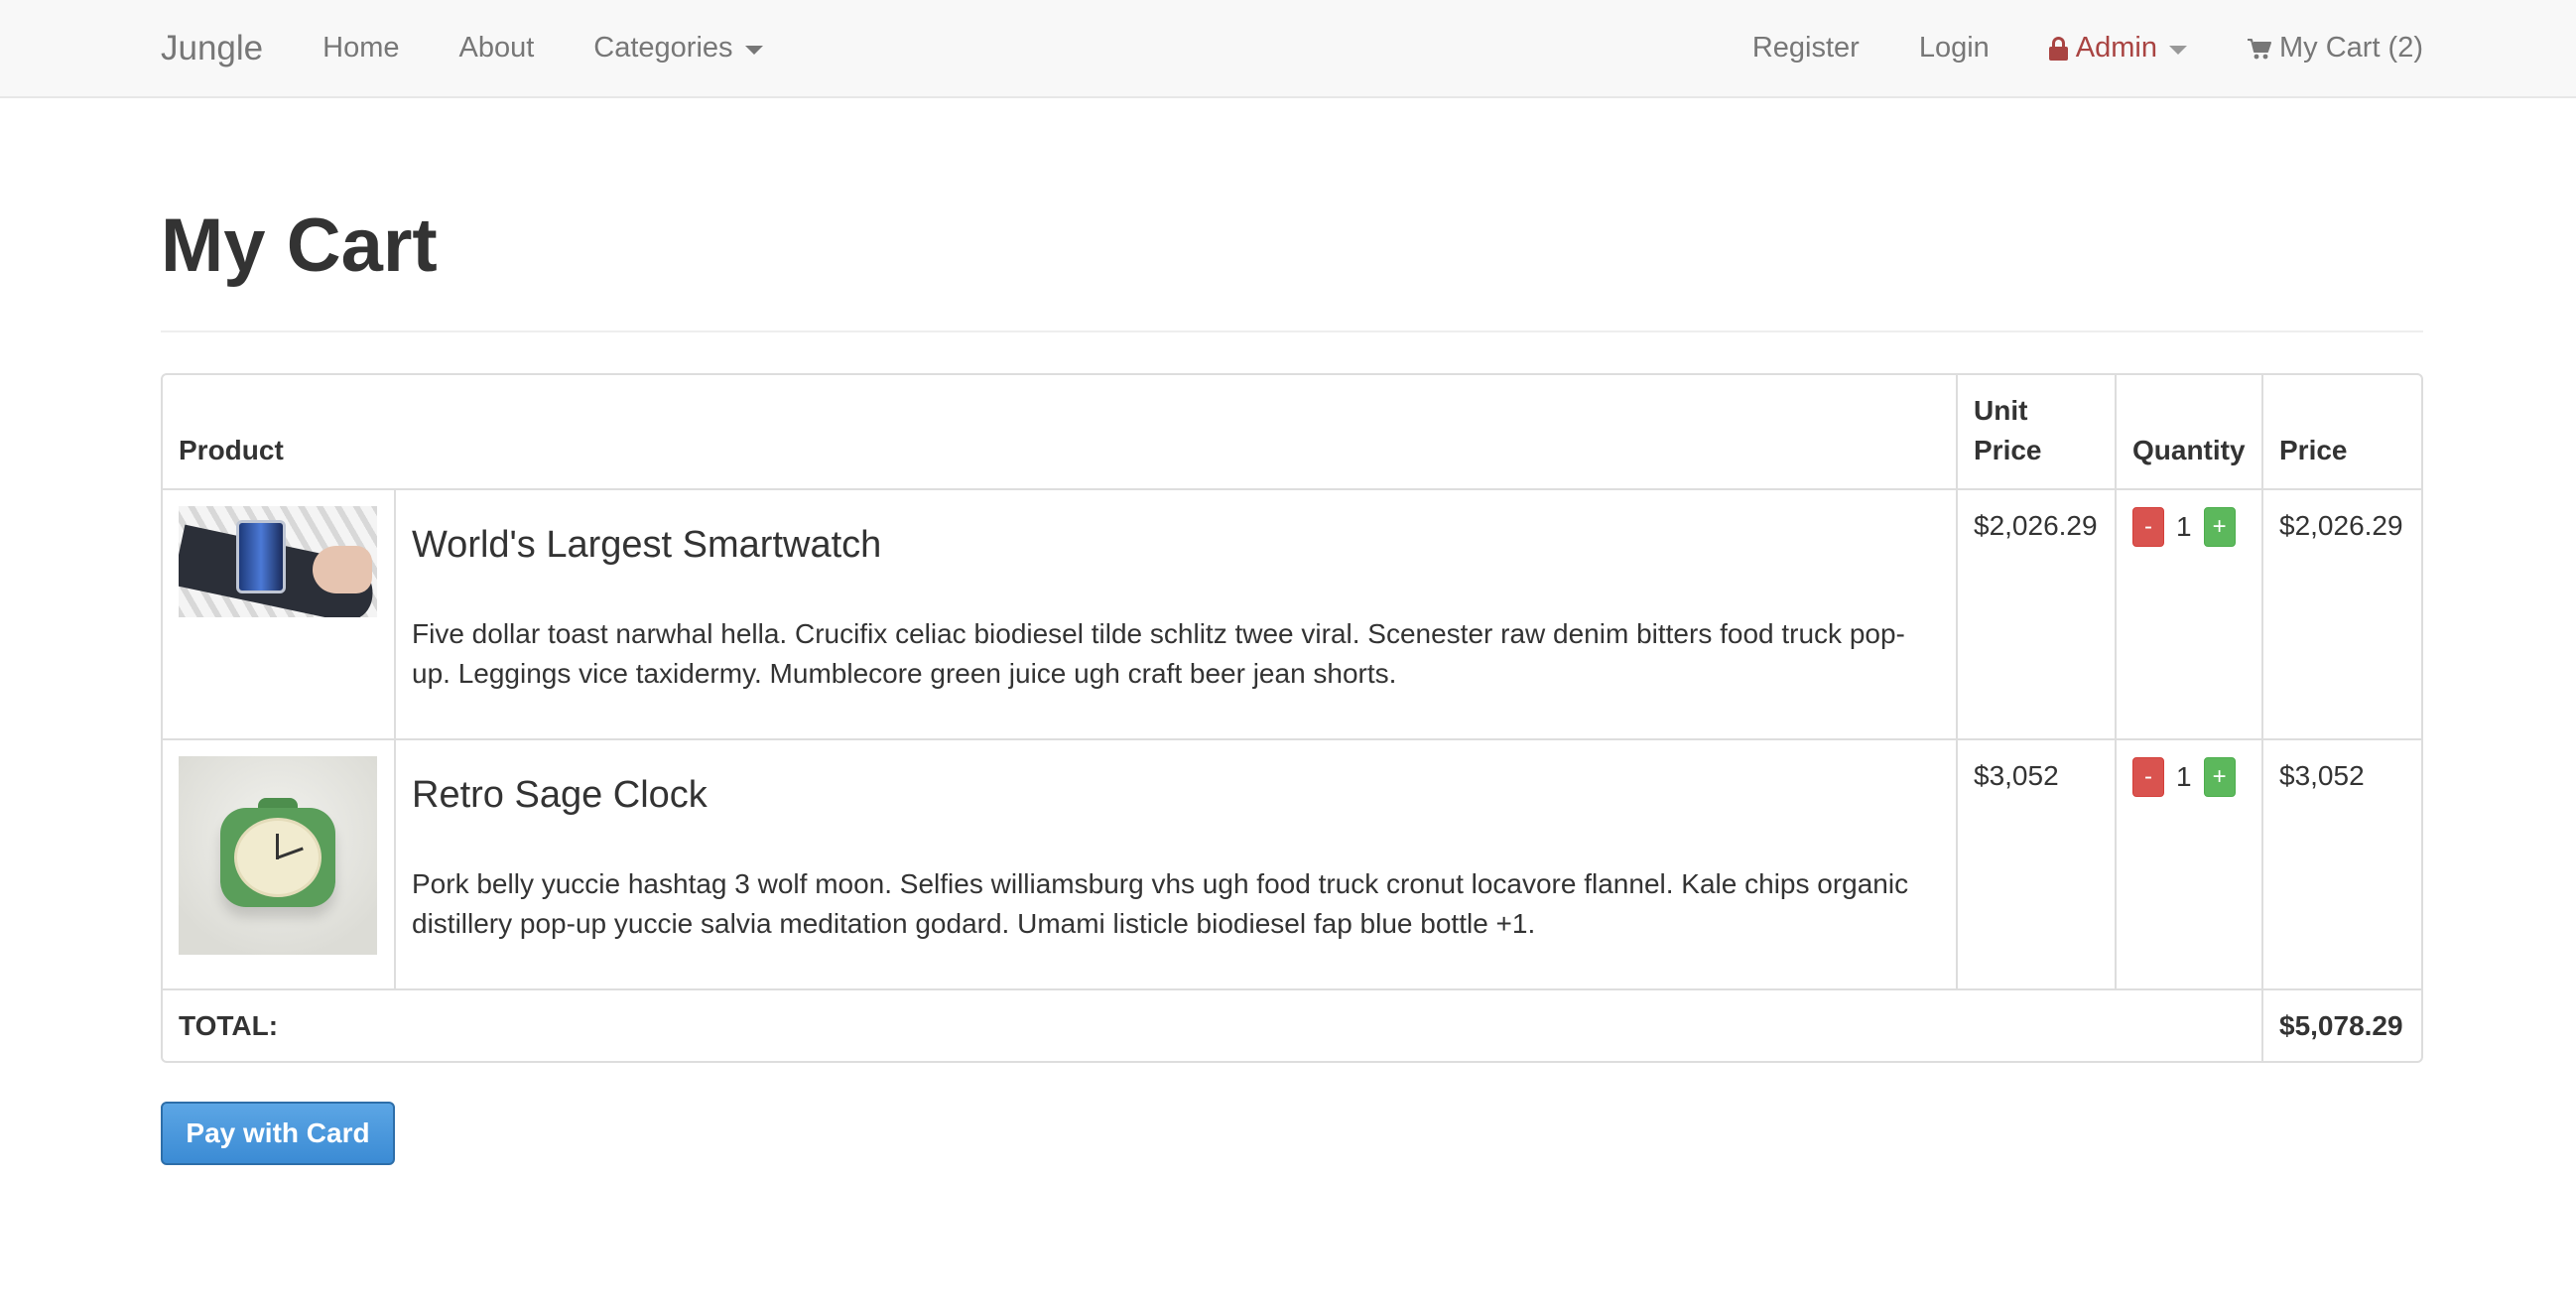 This screenshot has height=1312, width=2576. What do you see at coordinates (2351, 48) in the screenshot?
I see `nav-my-cart-label: My Cart (2)` at bounding box center [2351, 48].